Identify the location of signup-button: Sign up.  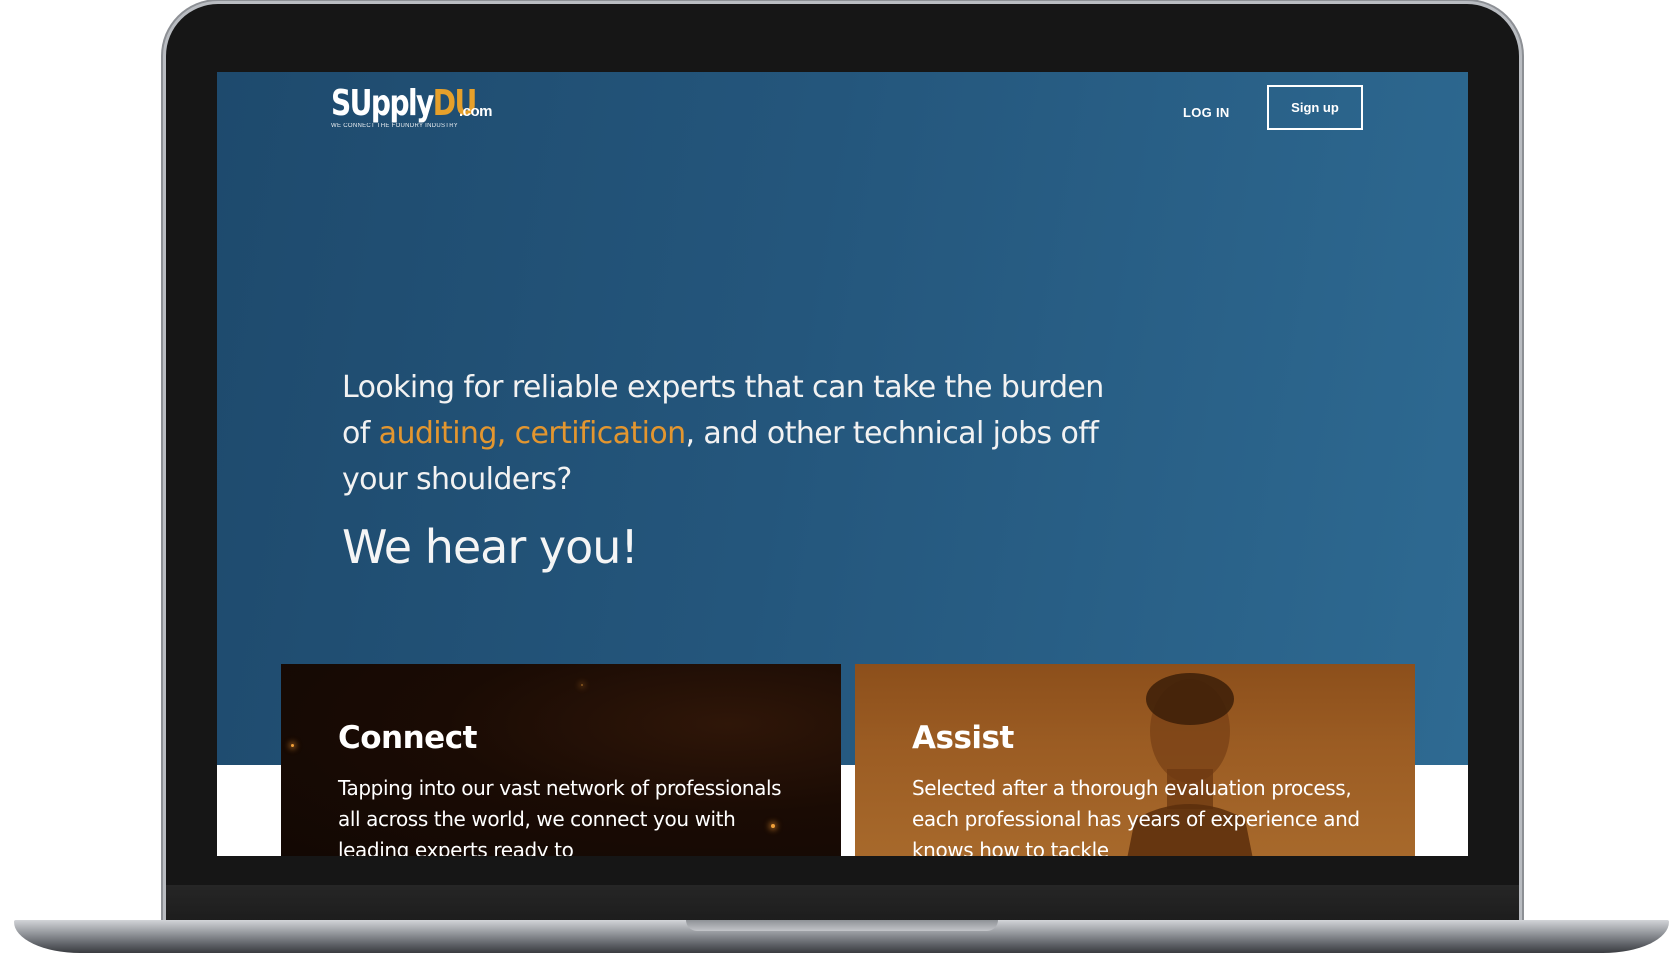
(1315, 107).